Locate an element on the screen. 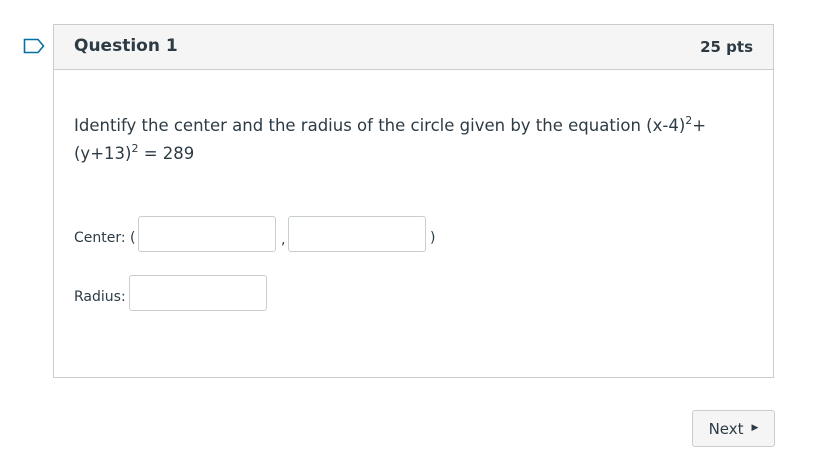  question-points: 25 pts is located at coordinates (726, 47).